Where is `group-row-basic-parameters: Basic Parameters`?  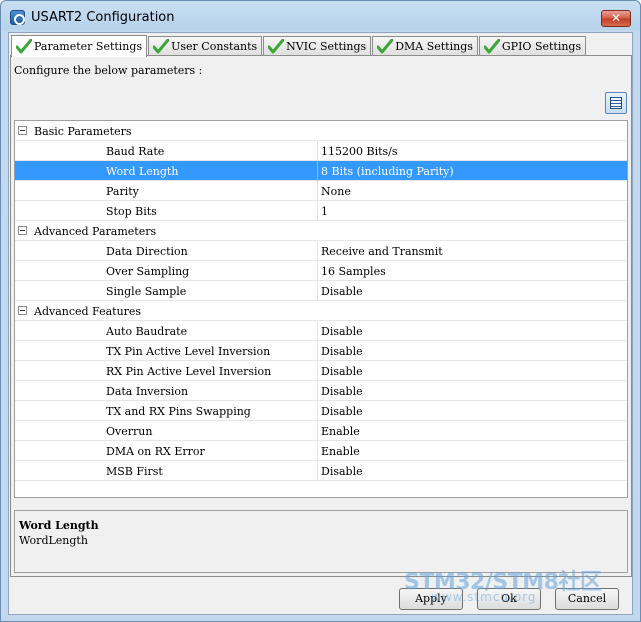
group-row-basic-parameters: Basic Parameters is located at coordinates (321, 131).